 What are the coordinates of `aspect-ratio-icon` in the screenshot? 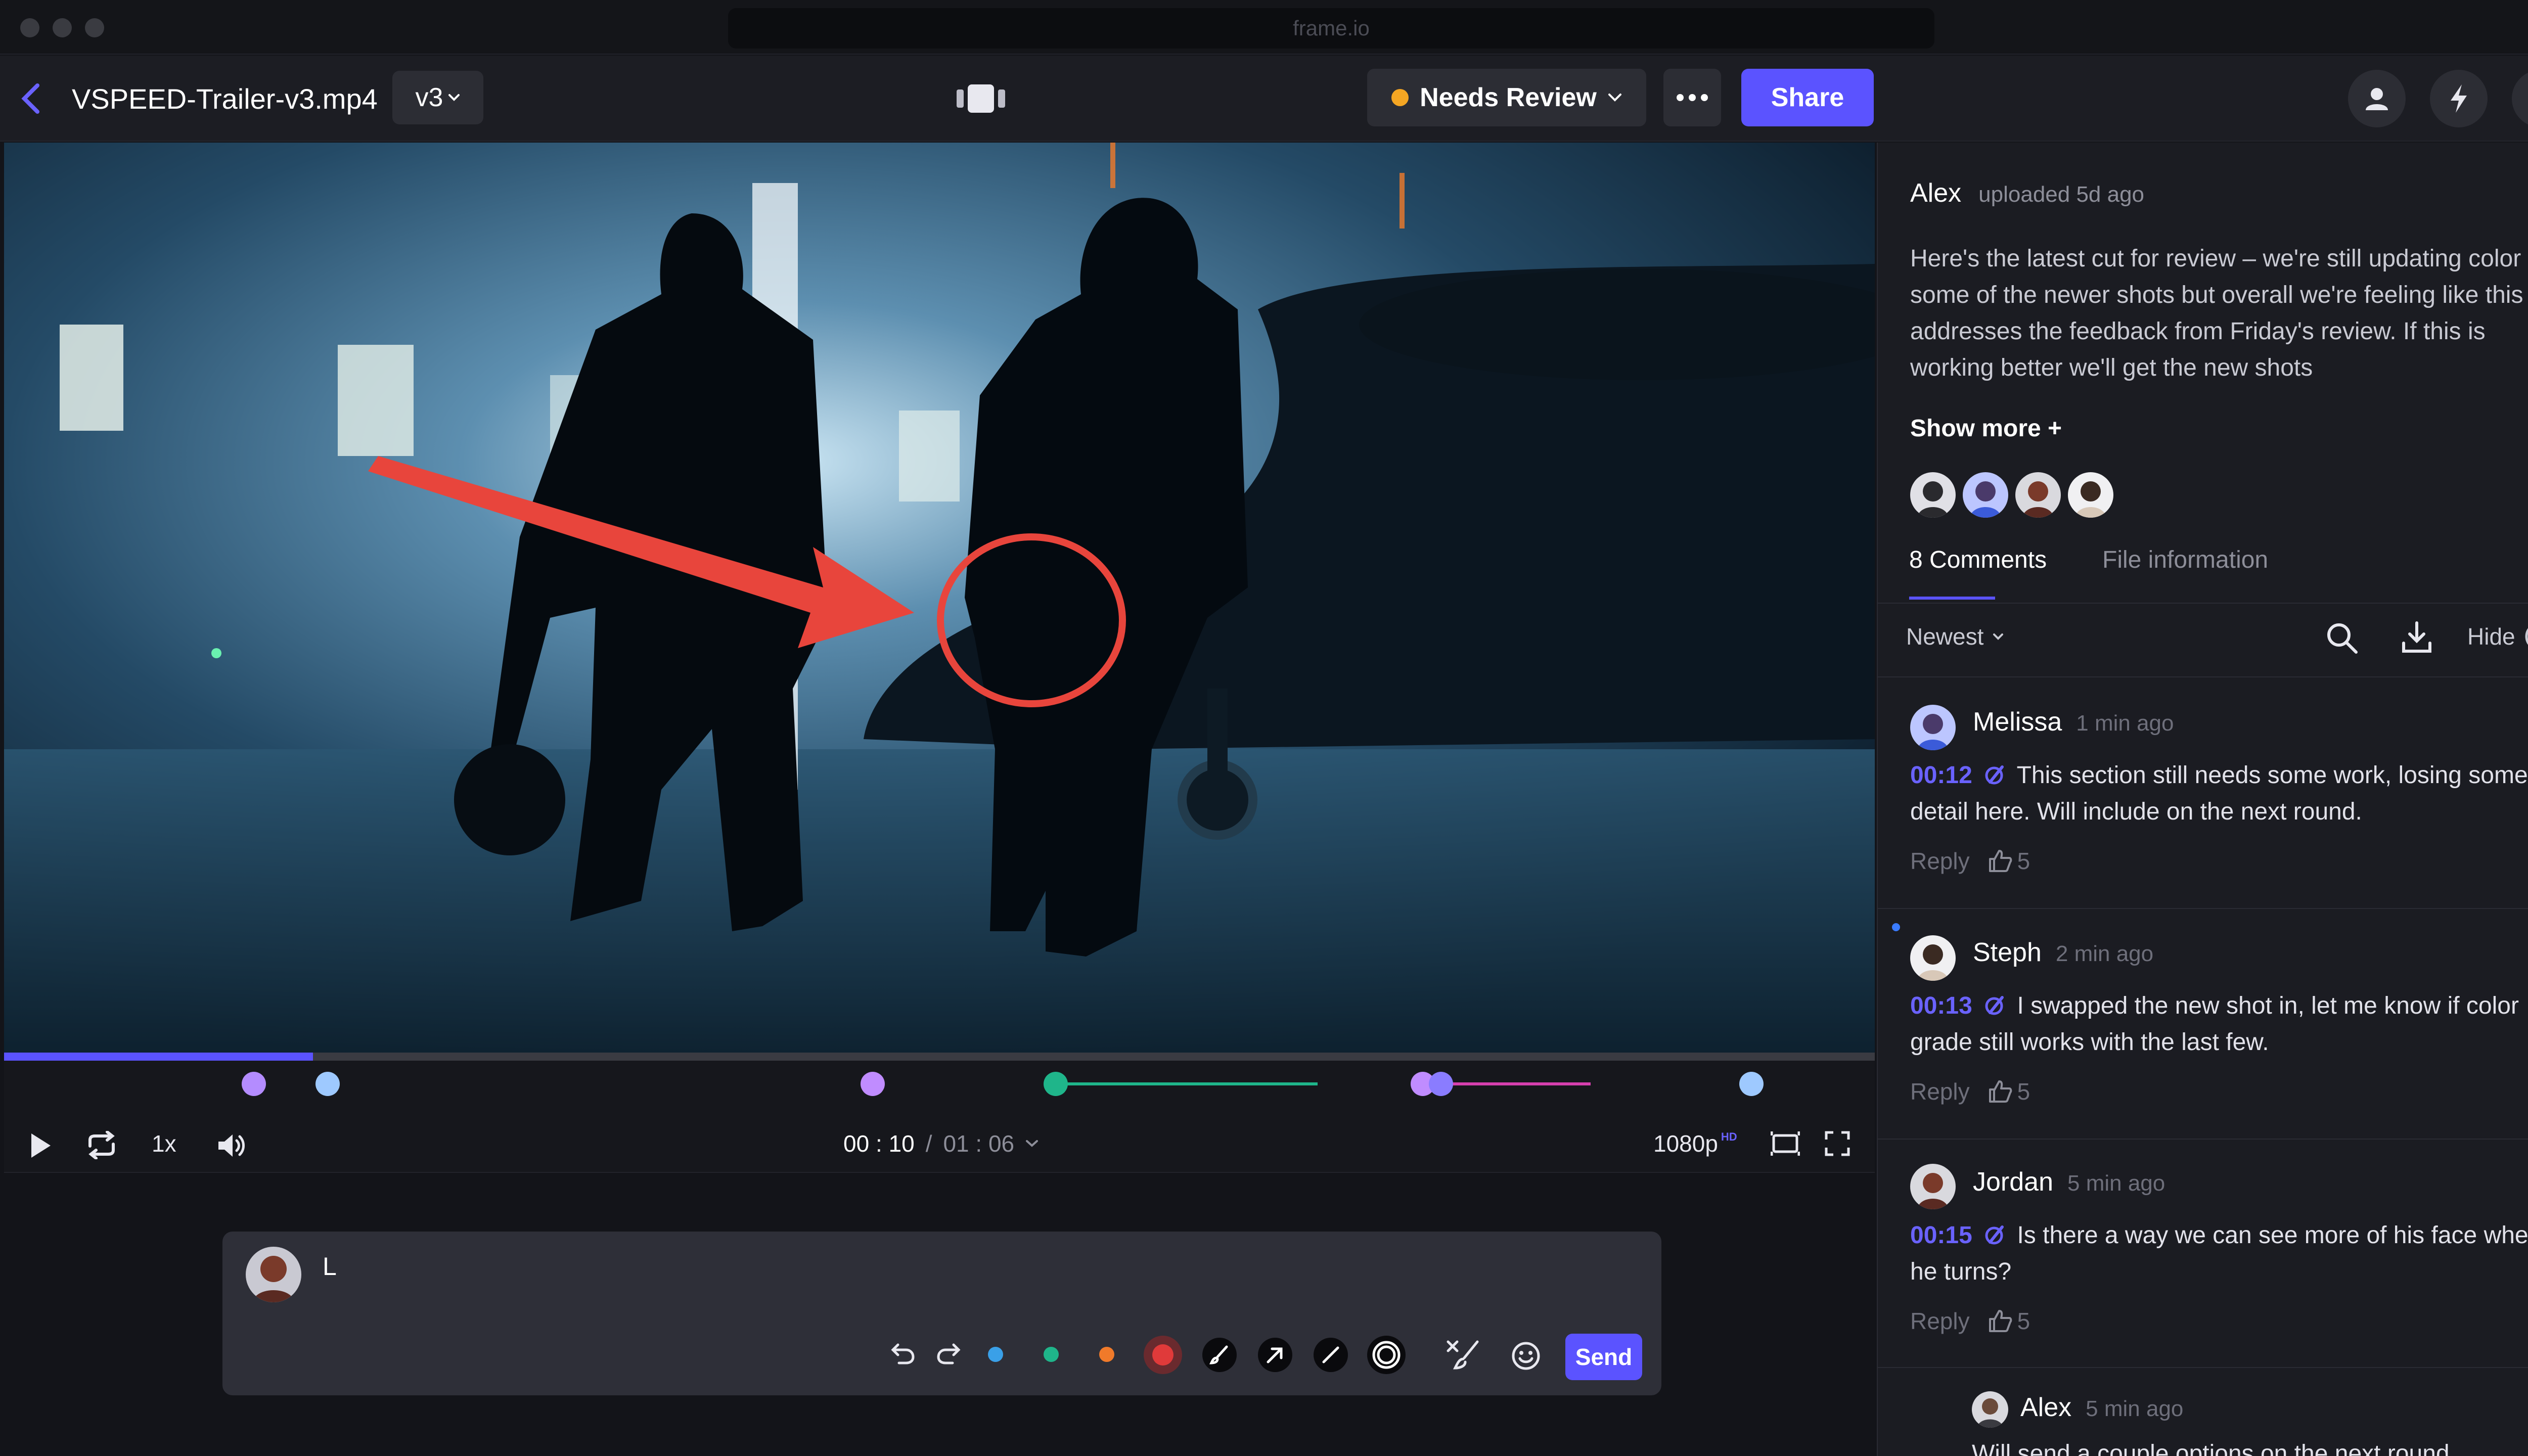 It's located at (1786, 1143).